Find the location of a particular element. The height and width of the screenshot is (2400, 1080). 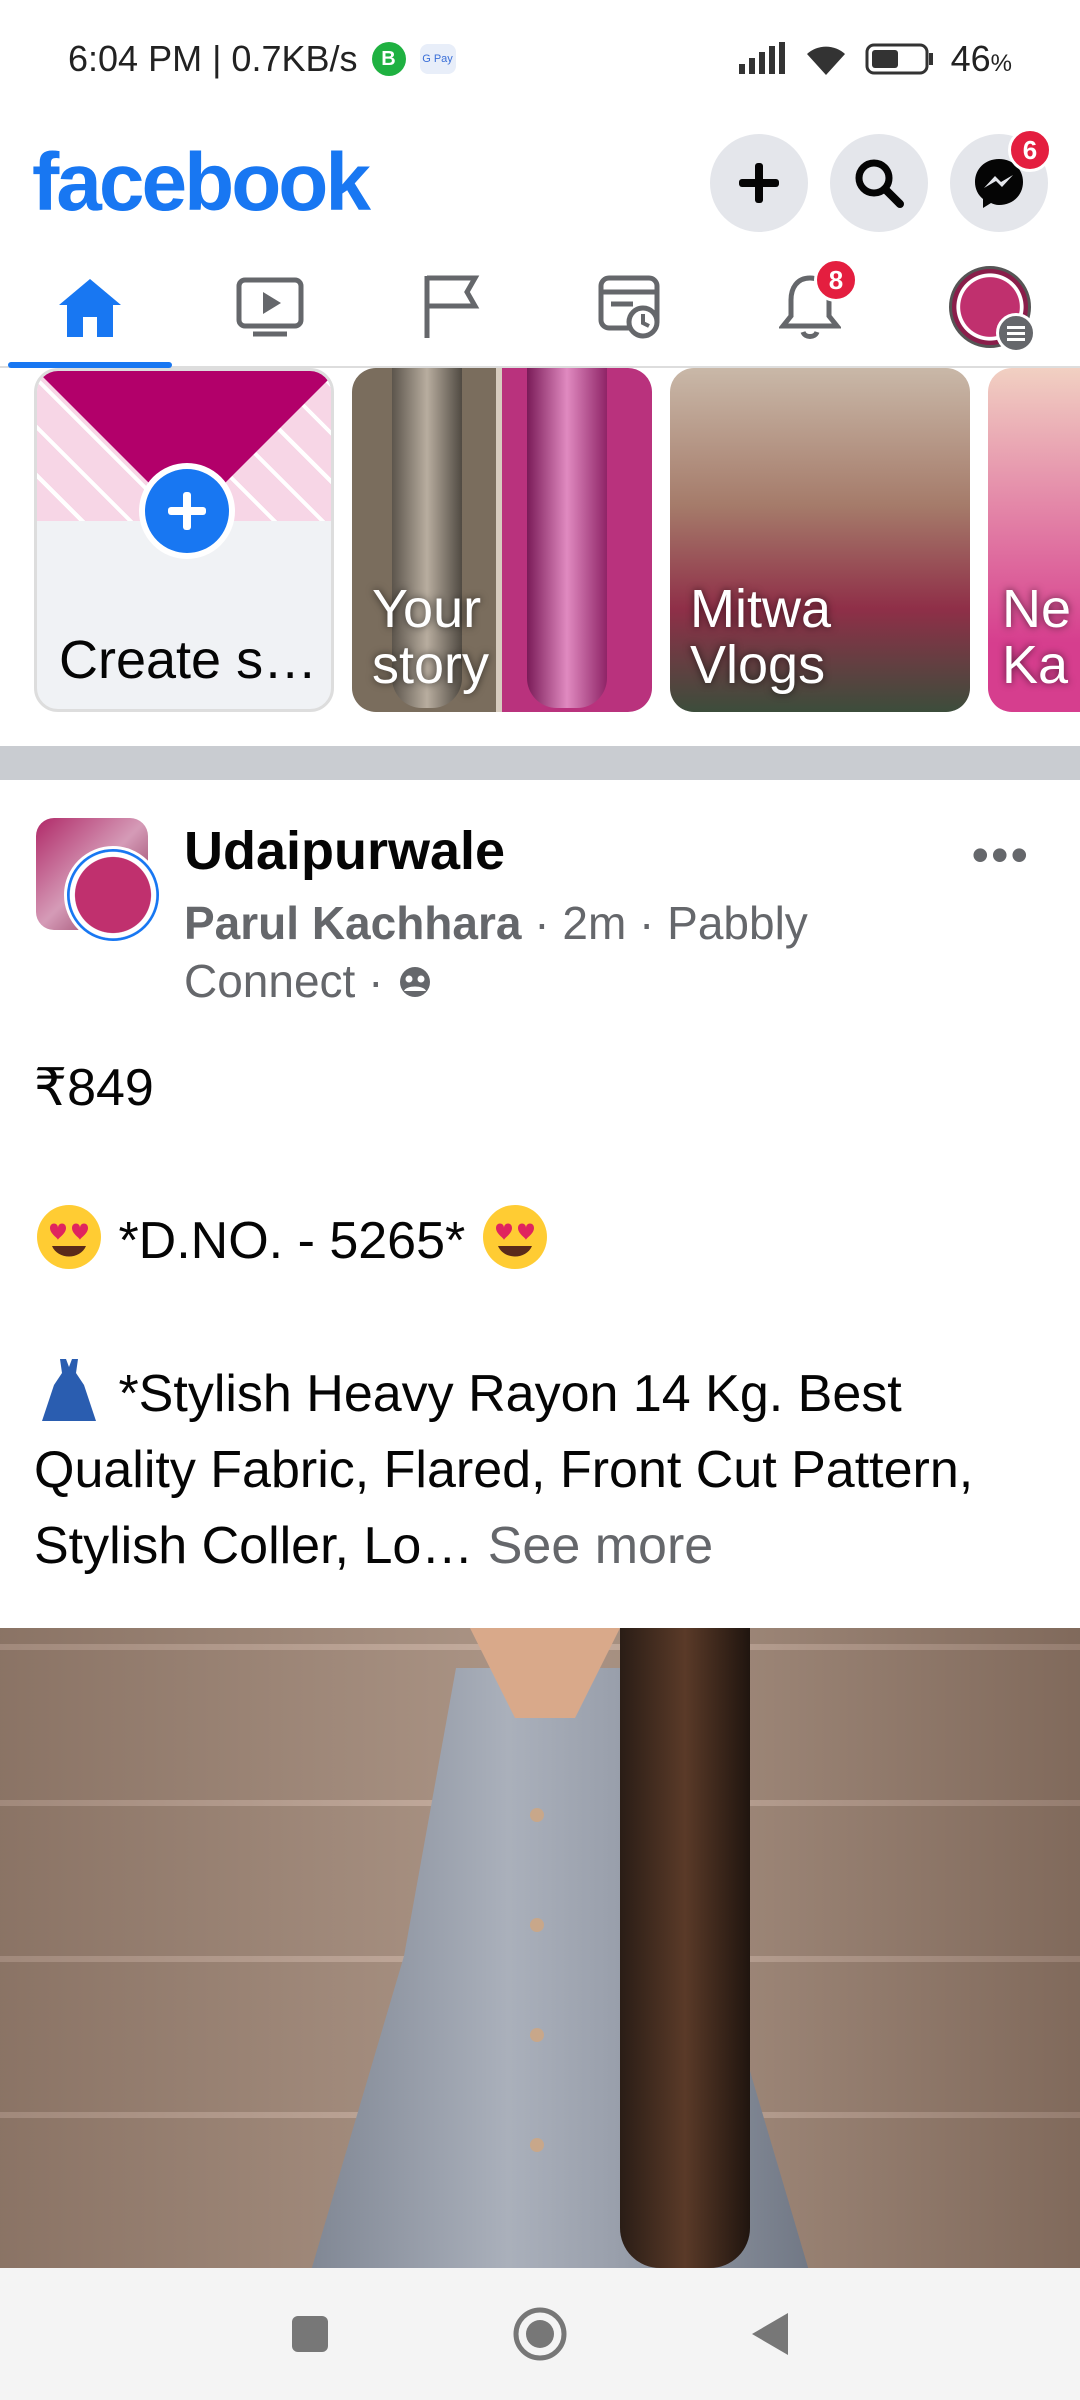

stories-tray: Create s… Your story Mitwa Vlogs Ne Ka is located at coordinates (540, 542).